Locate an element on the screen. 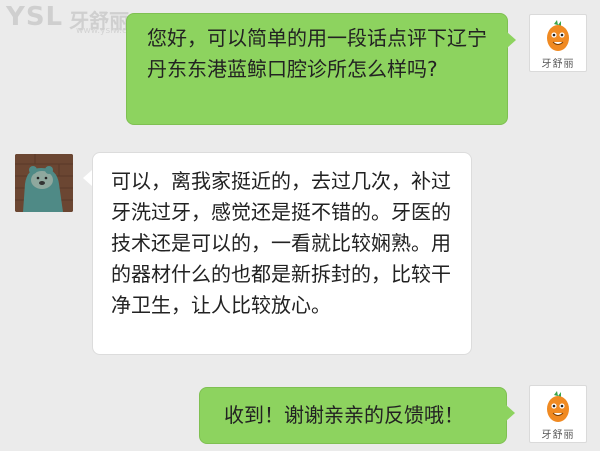 Image resolution: width=600 pixels, height=451 pixels. watermark: YSL 牙舒丽 www.yslw.com is located at coordinates (73, 19).